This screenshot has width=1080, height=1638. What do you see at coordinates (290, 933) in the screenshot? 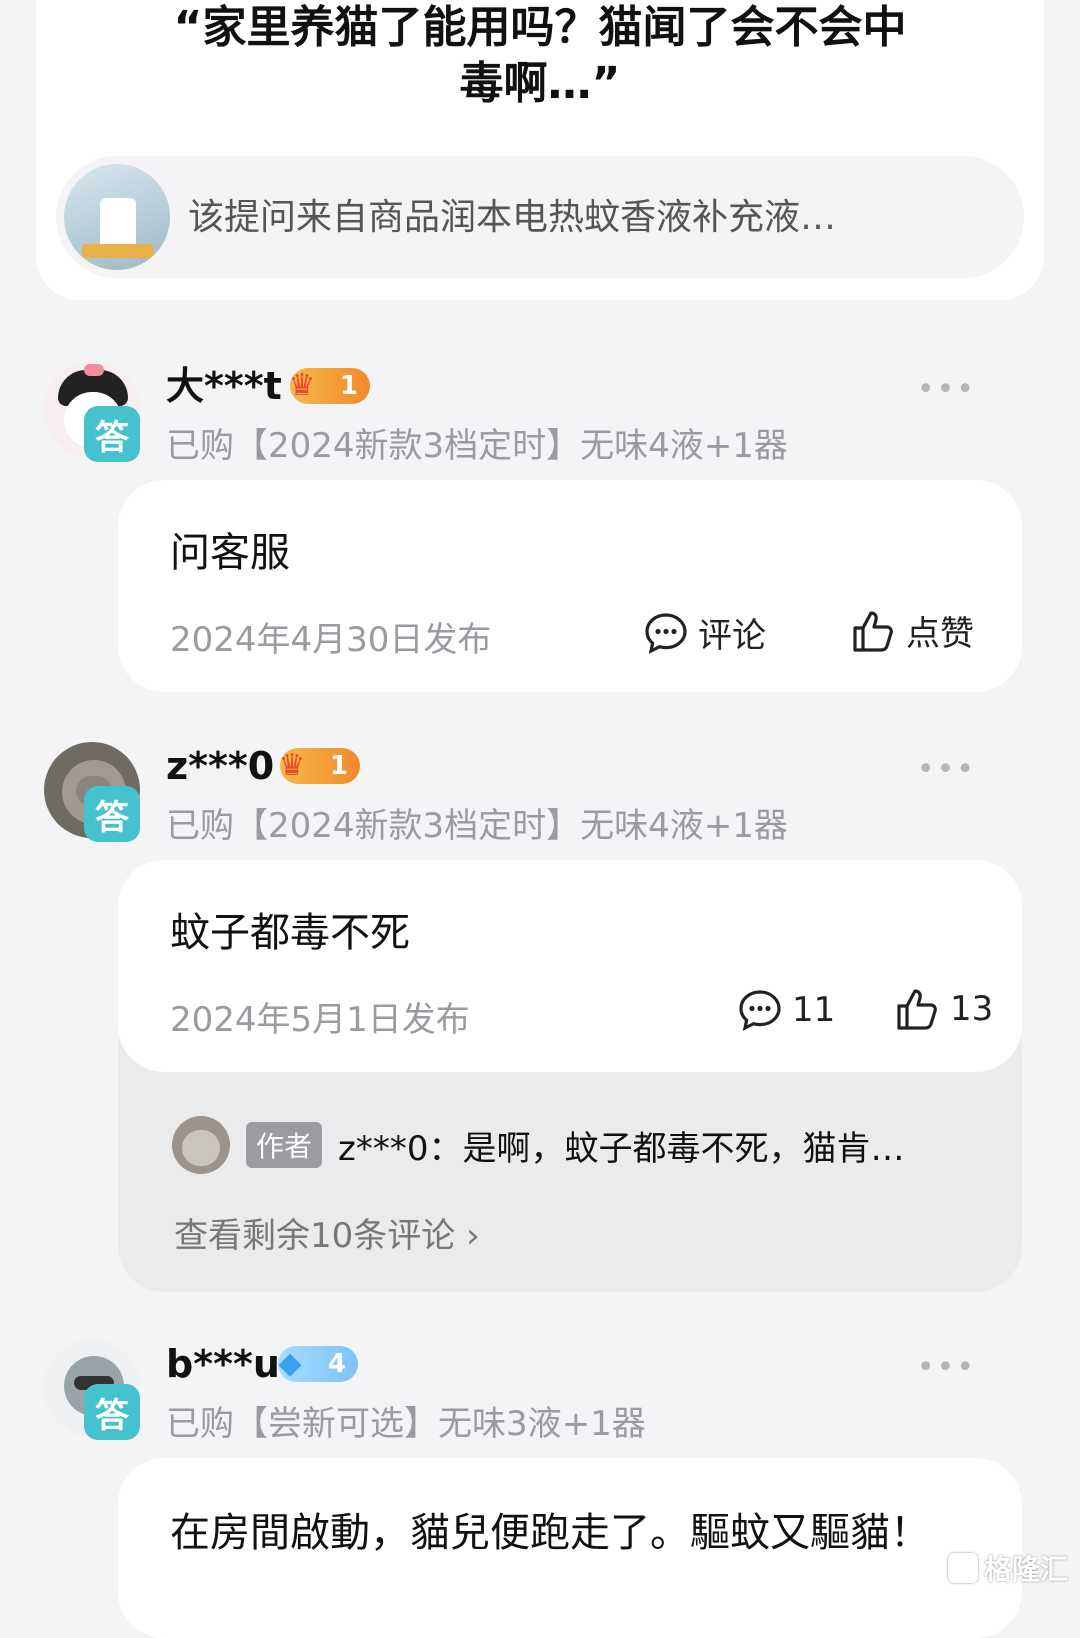
I see `answer-content: 蚊子都毒不死` at bounding box center [290, 933].